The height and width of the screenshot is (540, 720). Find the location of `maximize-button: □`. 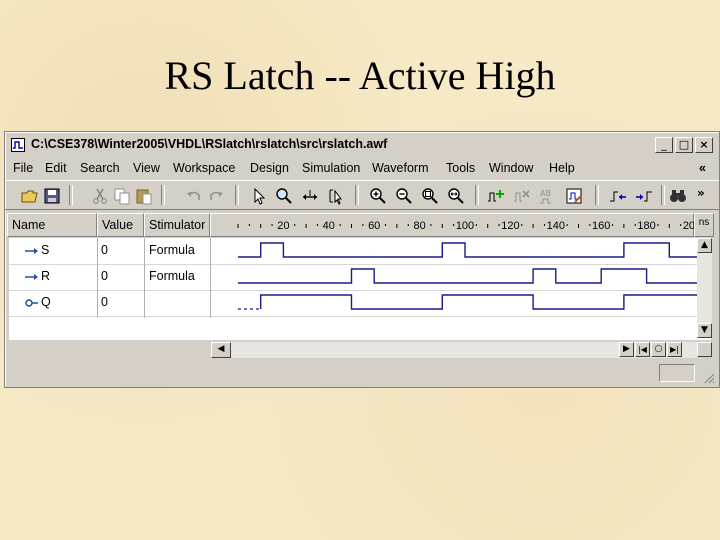

maximize-button: □ is located at coordinates (684, 145).